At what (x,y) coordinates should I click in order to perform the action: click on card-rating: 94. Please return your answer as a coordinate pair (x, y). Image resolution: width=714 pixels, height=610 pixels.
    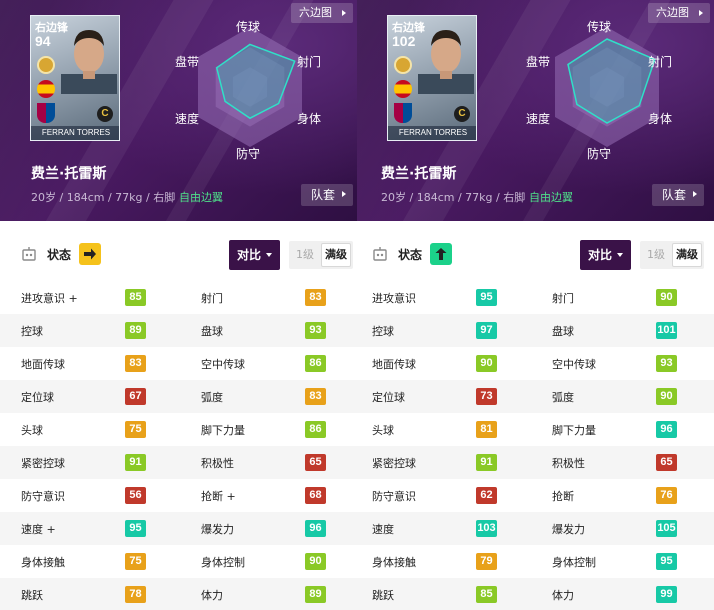
    Looking at the image, I should click on (43, 41).